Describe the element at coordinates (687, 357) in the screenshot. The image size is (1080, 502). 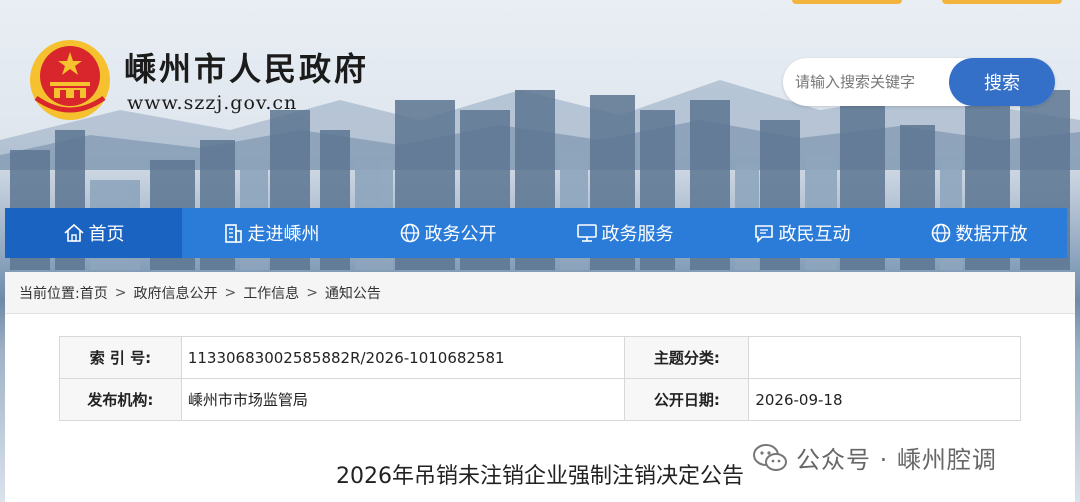
I see `topic-label: 主题分类:` at that location.